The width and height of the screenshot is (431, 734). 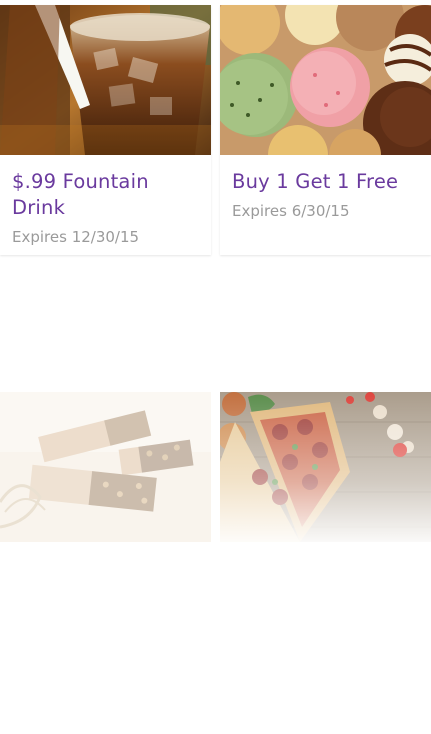 What do you see at coordinates (80, 194) in the screenshot?
I see `offer-title: $.99 Fountain Drink` at bounding box center [80, 194].